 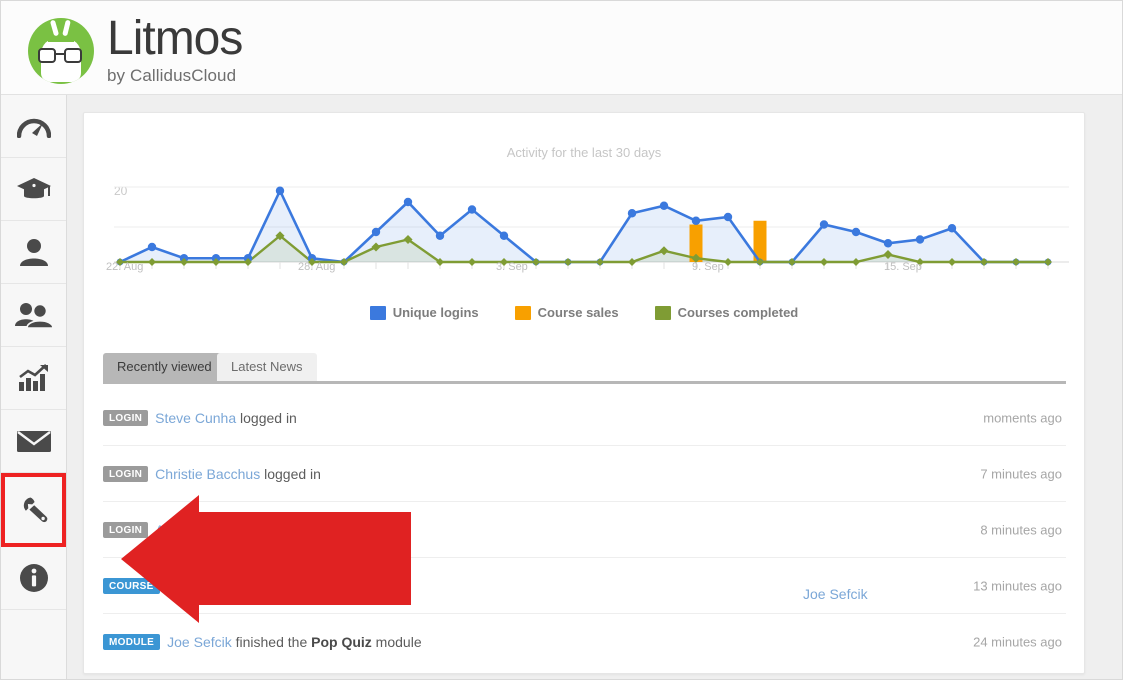 What do you see at coordinates (175, 38) in the screenshot?
I see `brand-name: Litmos` at bounding box center [175, 38].